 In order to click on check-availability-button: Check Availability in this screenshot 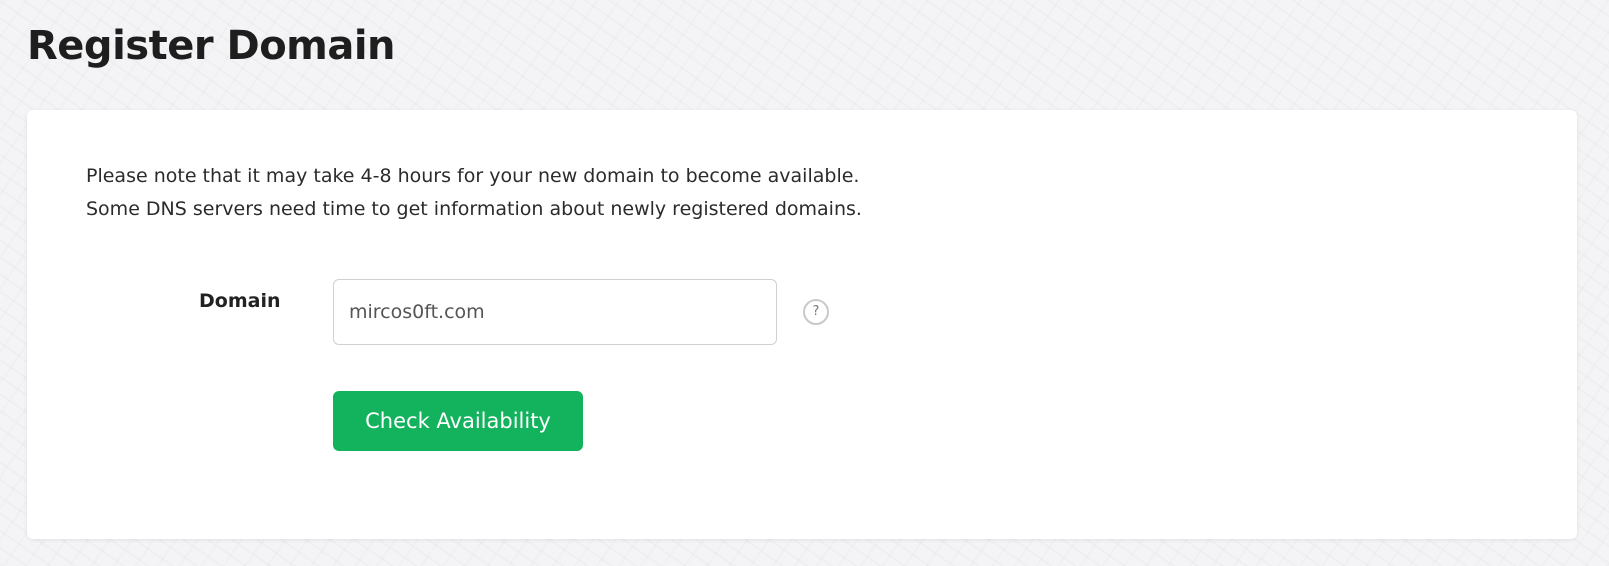, I will do `click(458, 421)`.